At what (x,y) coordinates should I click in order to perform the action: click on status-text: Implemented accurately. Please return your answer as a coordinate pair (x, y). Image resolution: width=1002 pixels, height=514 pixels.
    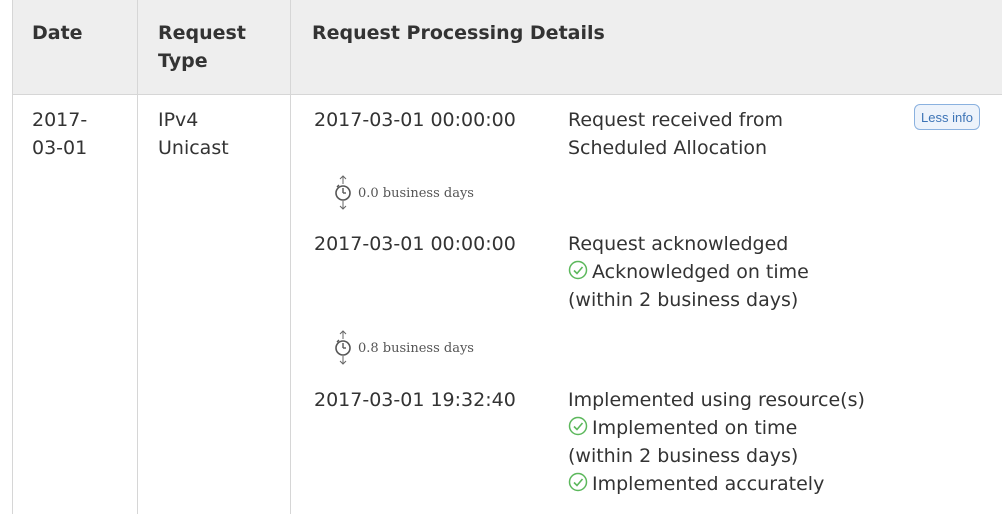
    Looking at the image, I should click on (708, 484).